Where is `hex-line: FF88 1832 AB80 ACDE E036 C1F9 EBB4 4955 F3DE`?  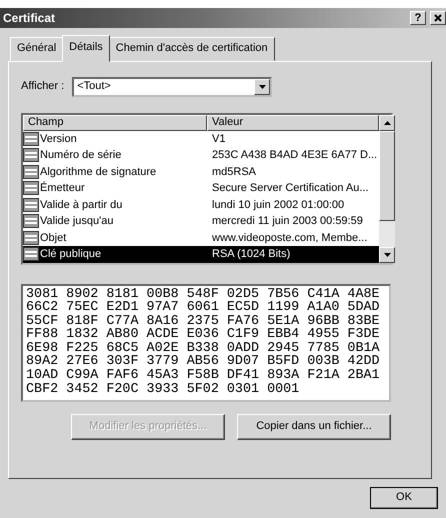 hex-line: FF88 1832 AB80 ACDE E036 C1F9 EBB4 4955 F3DE is located at coordinates (203, 335).